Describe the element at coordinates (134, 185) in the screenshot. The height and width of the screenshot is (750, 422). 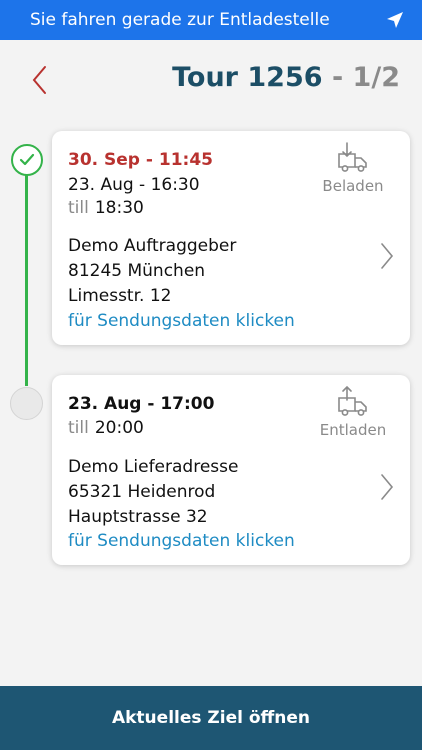
I see `time-window-start: 23. Aug - 16:30` at that location.